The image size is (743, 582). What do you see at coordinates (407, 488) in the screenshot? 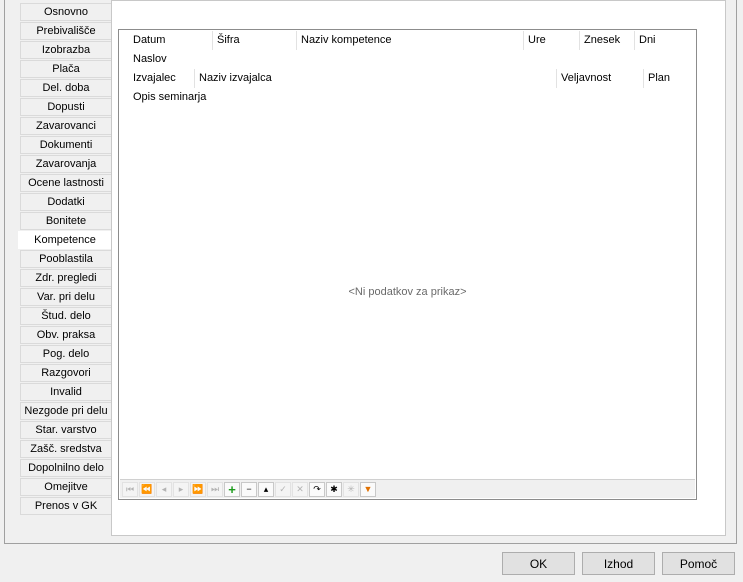
I see `grid-navigator: ⏮ ⏪ ◂ ▸ ⏩ ⏭ + − ▴ ✓ ✕ ↷ ✱ ✳ ▼` at bounding box center [407, 488].